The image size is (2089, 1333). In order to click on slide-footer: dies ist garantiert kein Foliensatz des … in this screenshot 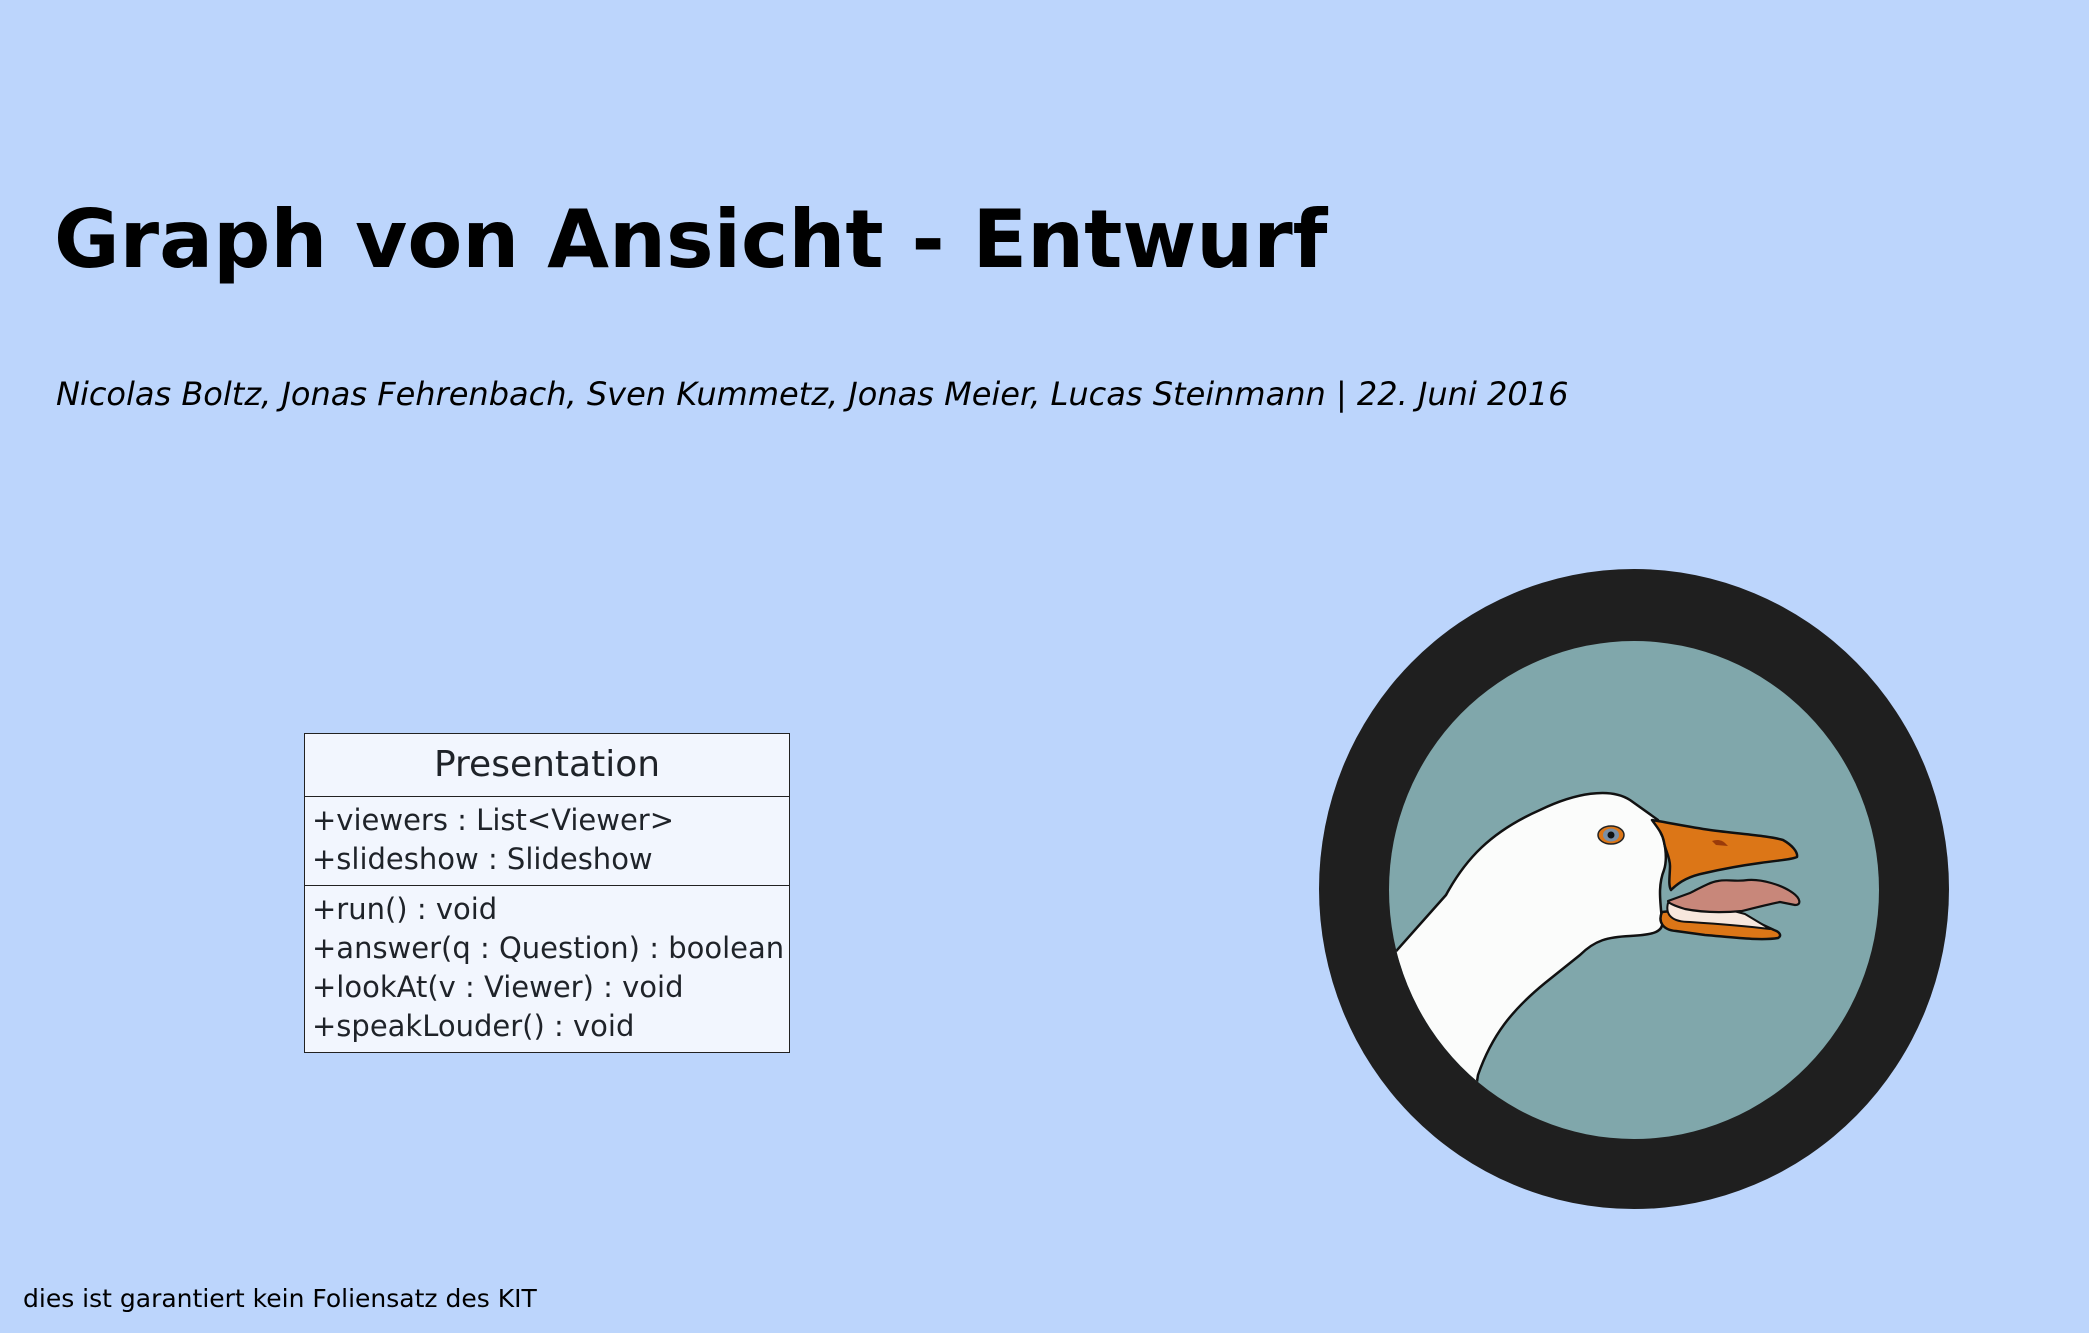, I will do `click(280, 1298)`.